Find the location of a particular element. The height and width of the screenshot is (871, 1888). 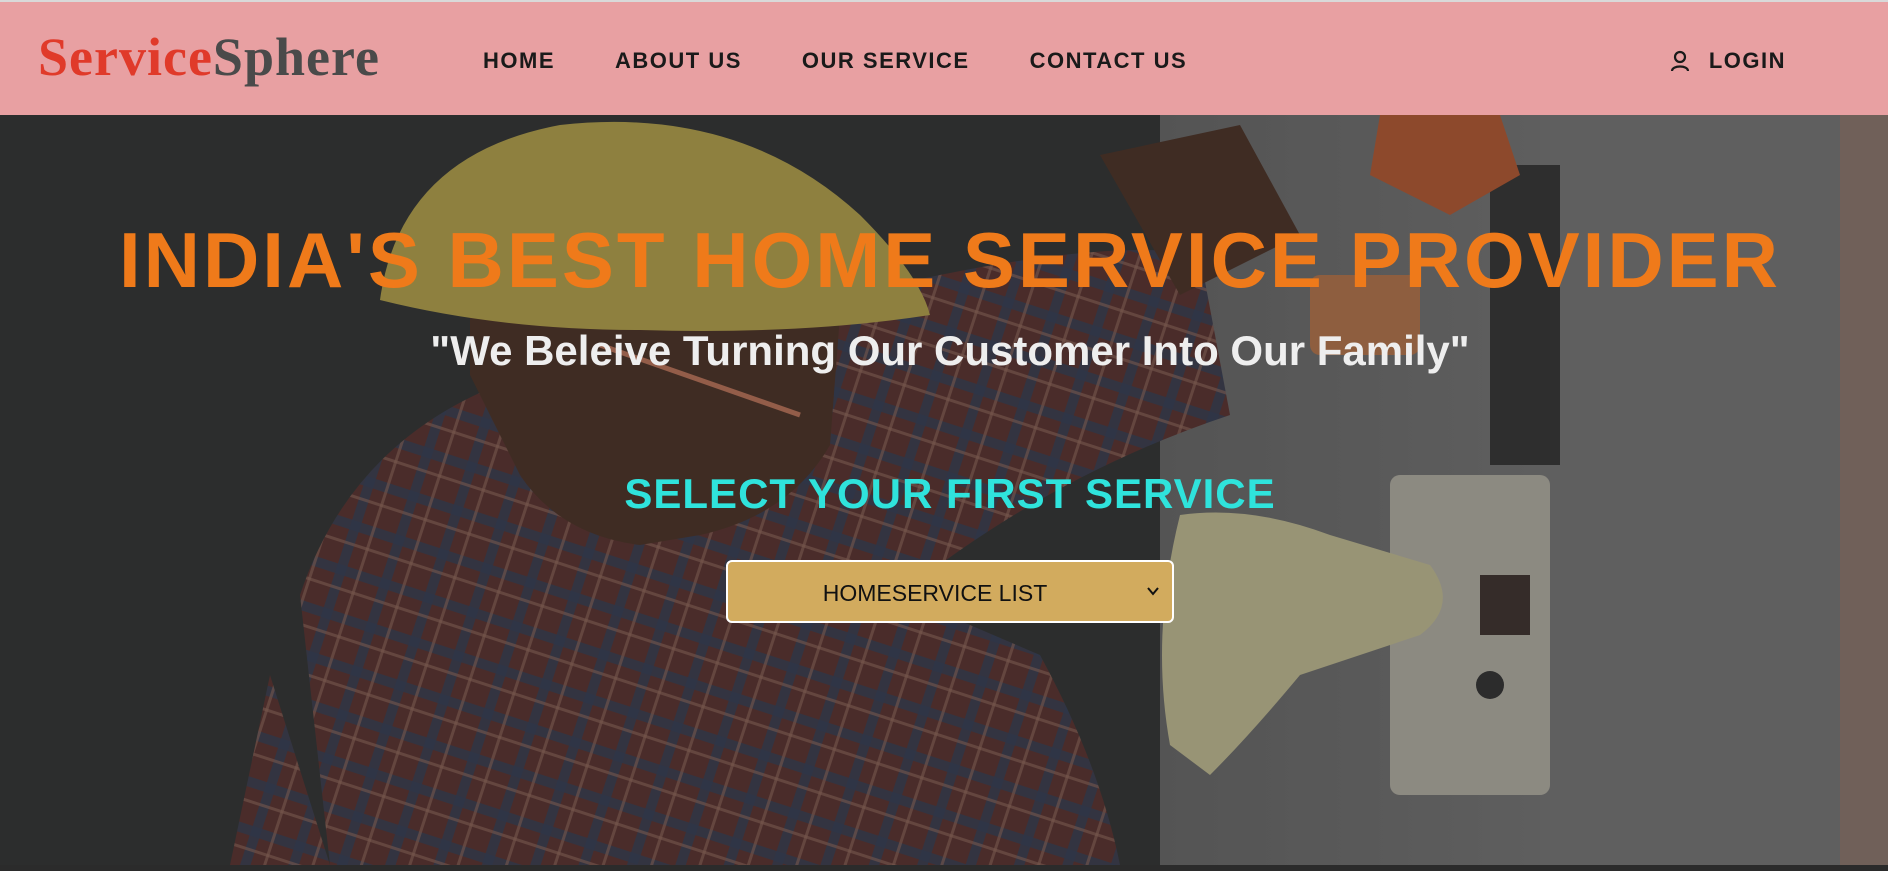

login-label: LOGIN is located at coordinates (1747, 60).